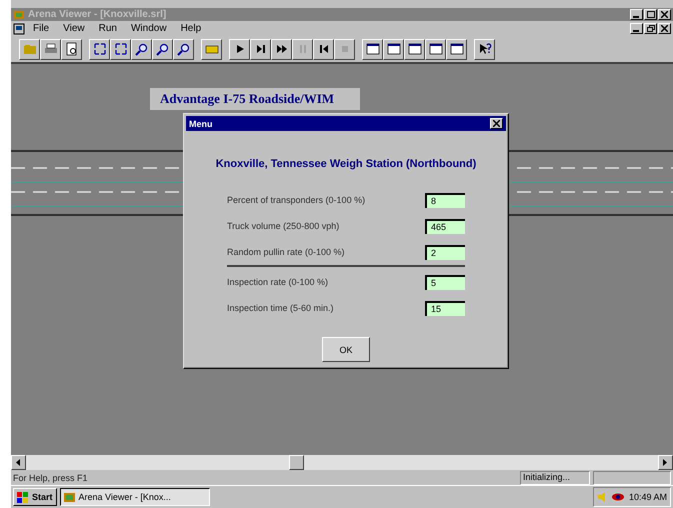 This screenshot has width=673, height=508. What do you see at coordinates (35, 497) in the screenshot?
I see `start-button: Start` at bounding box center [35, 497].